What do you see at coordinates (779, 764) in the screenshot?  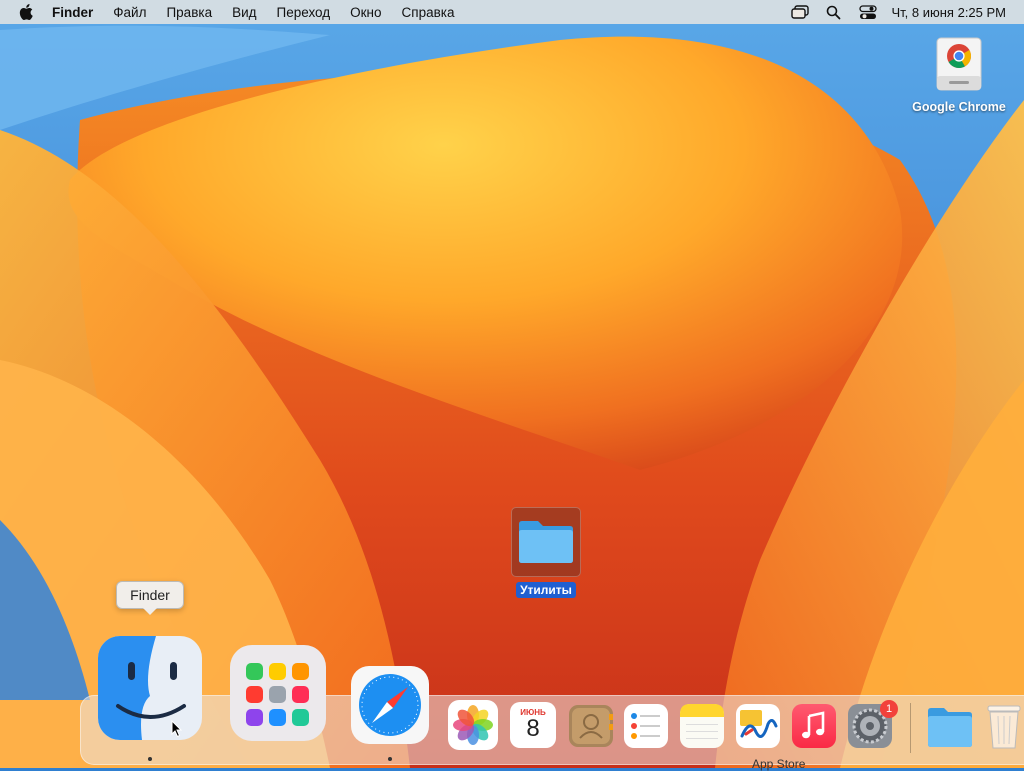 I see `dock-caption-partial: App Store` at bounding box center [779, 764].